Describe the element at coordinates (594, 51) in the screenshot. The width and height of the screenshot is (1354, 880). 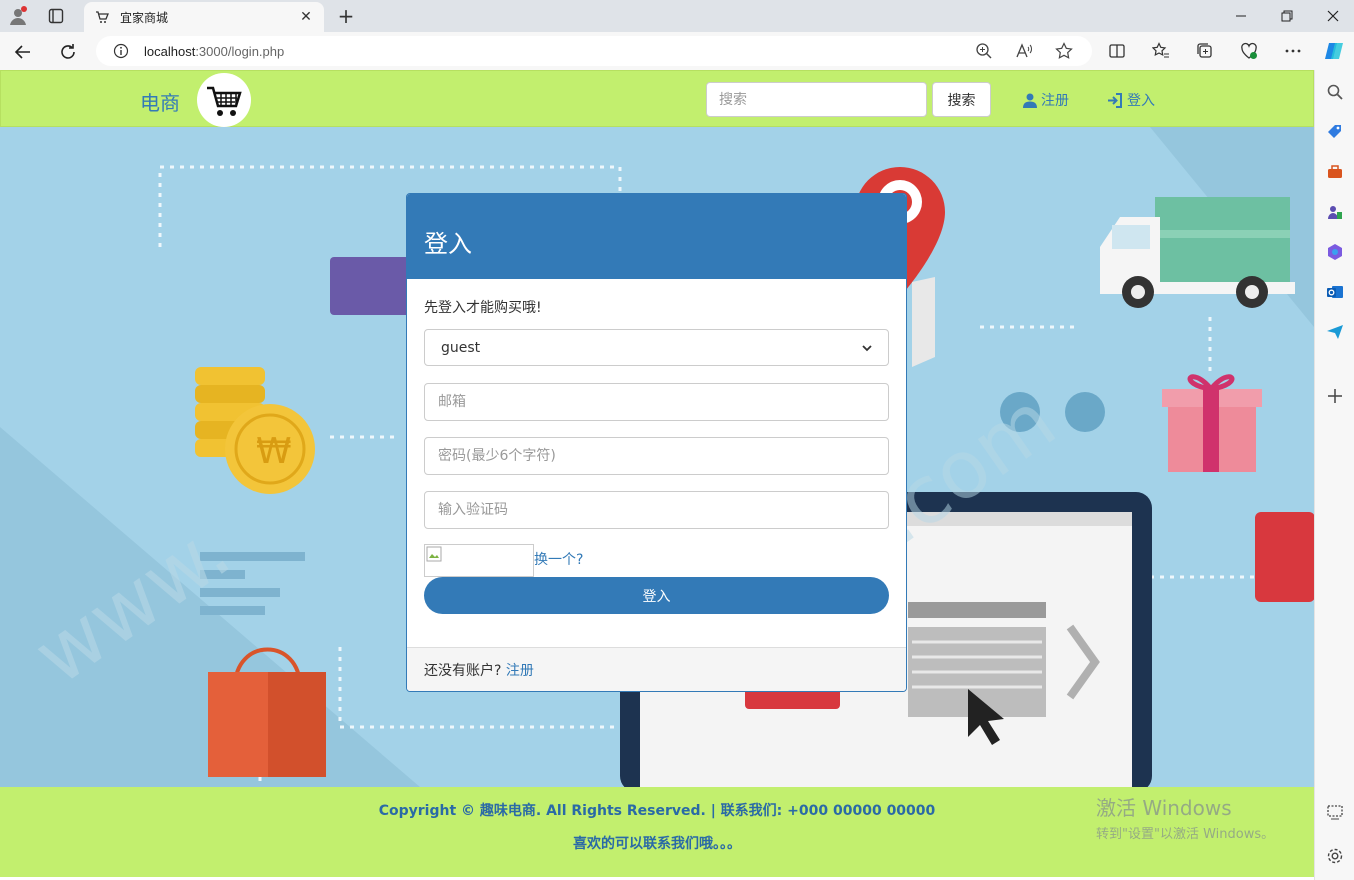
I see `url-bar: localhost:3000/login.php` at that location.